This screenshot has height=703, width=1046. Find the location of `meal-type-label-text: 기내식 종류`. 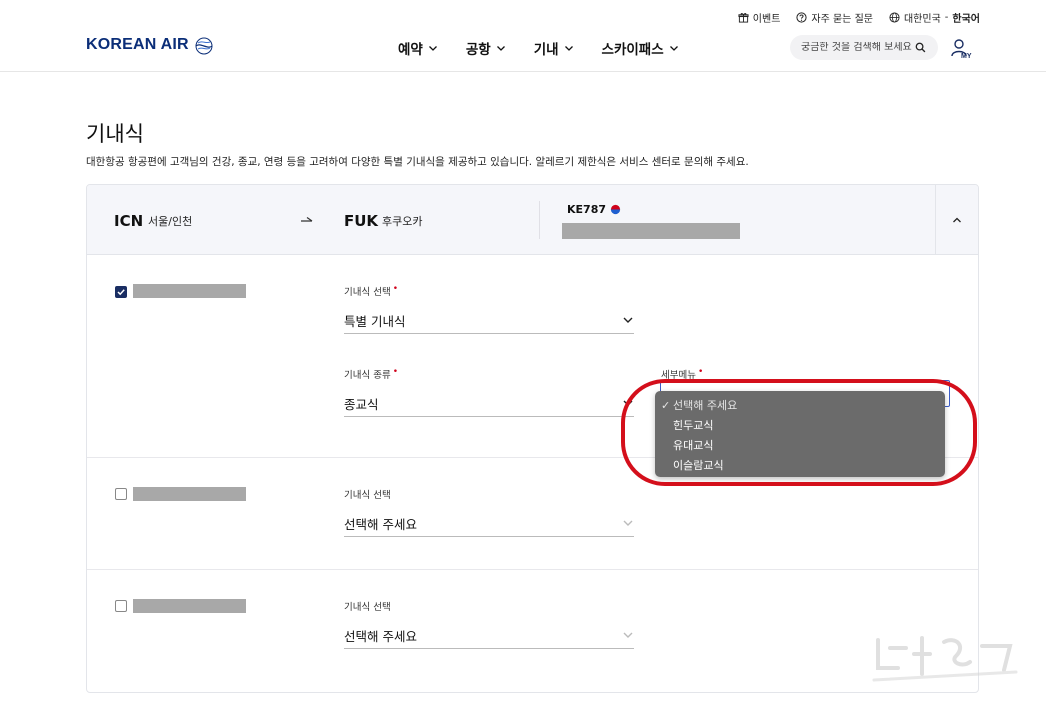

meal-type-label-text: 기내식 종류 is located at coordinates (367, 376).